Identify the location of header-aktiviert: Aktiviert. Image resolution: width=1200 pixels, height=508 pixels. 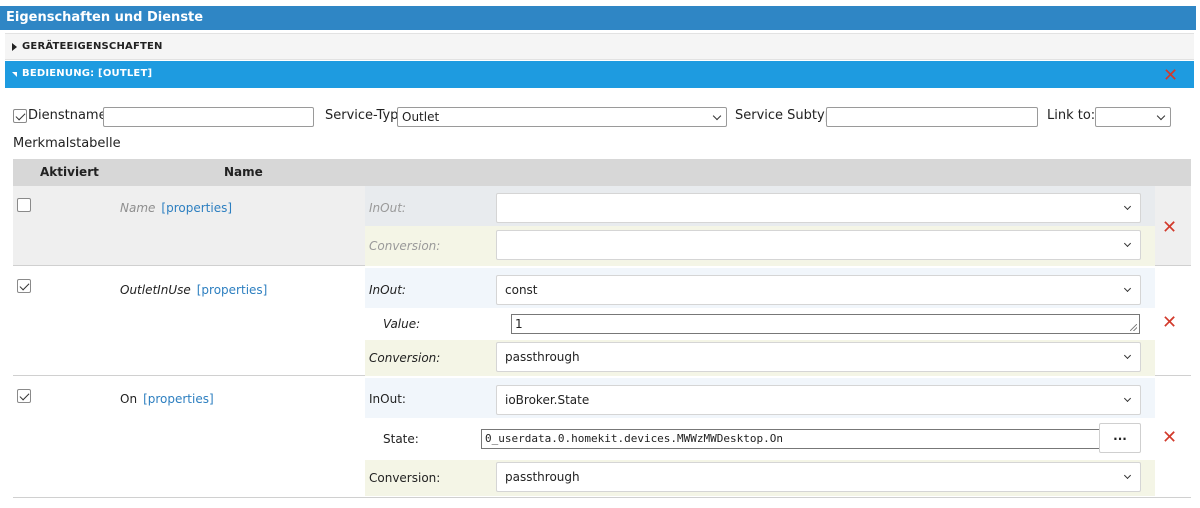
(69, 172).